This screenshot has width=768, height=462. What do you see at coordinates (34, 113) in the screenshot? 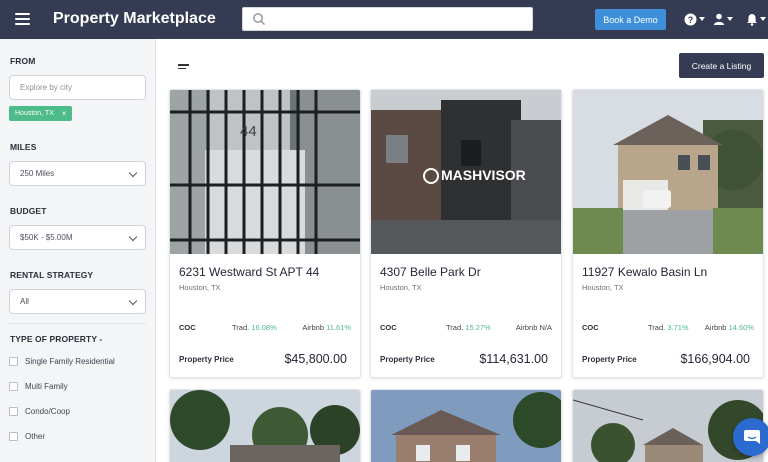
I see `chip-label: Houston, TX` at bounding box center [34, 113].